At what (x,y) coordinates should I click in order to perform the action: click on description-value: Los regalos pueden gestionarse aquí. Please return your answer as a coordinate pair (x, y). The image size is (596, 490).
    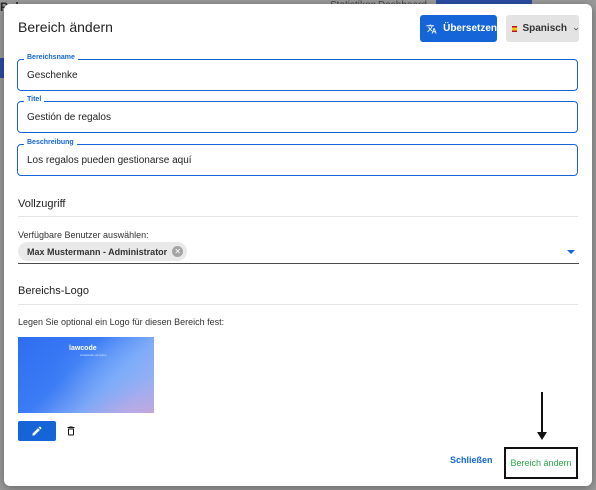
    Looking at the image, I should click on (109, 160).